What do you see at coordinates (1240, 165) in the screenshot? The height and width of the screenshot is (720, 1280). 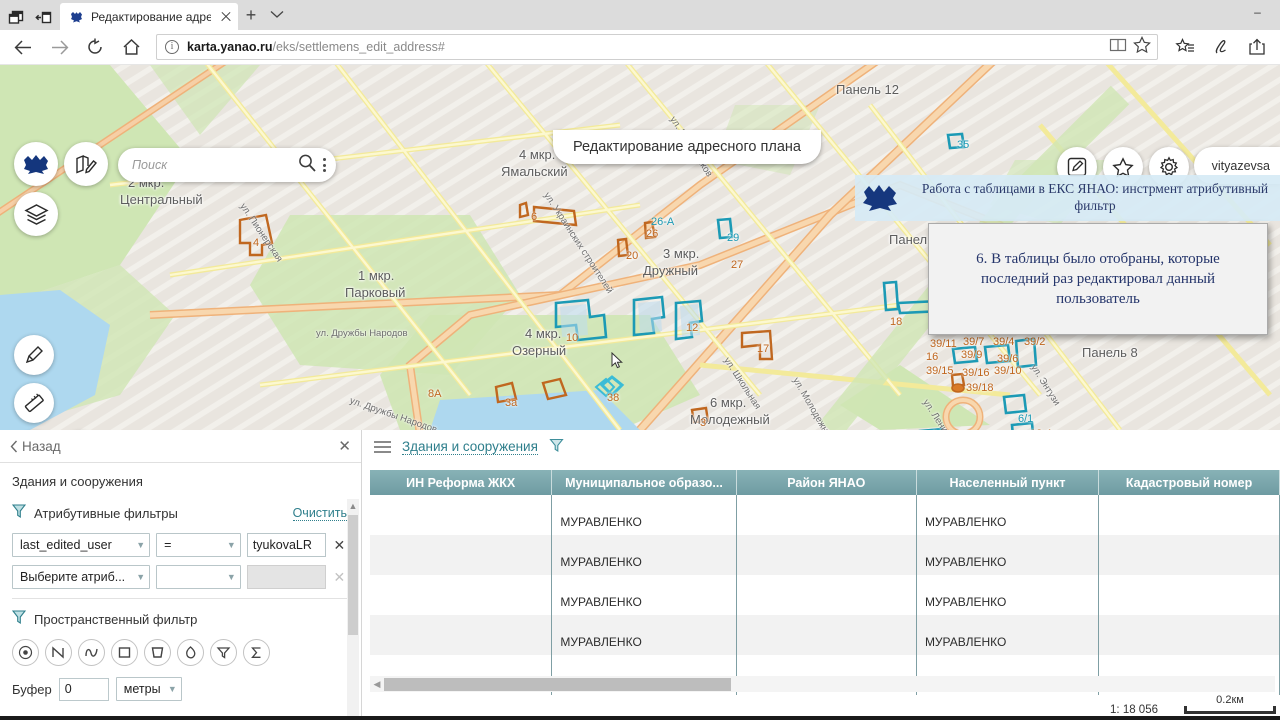 I see `username-label: vityazevsa` at bounding box center [1240, 165].